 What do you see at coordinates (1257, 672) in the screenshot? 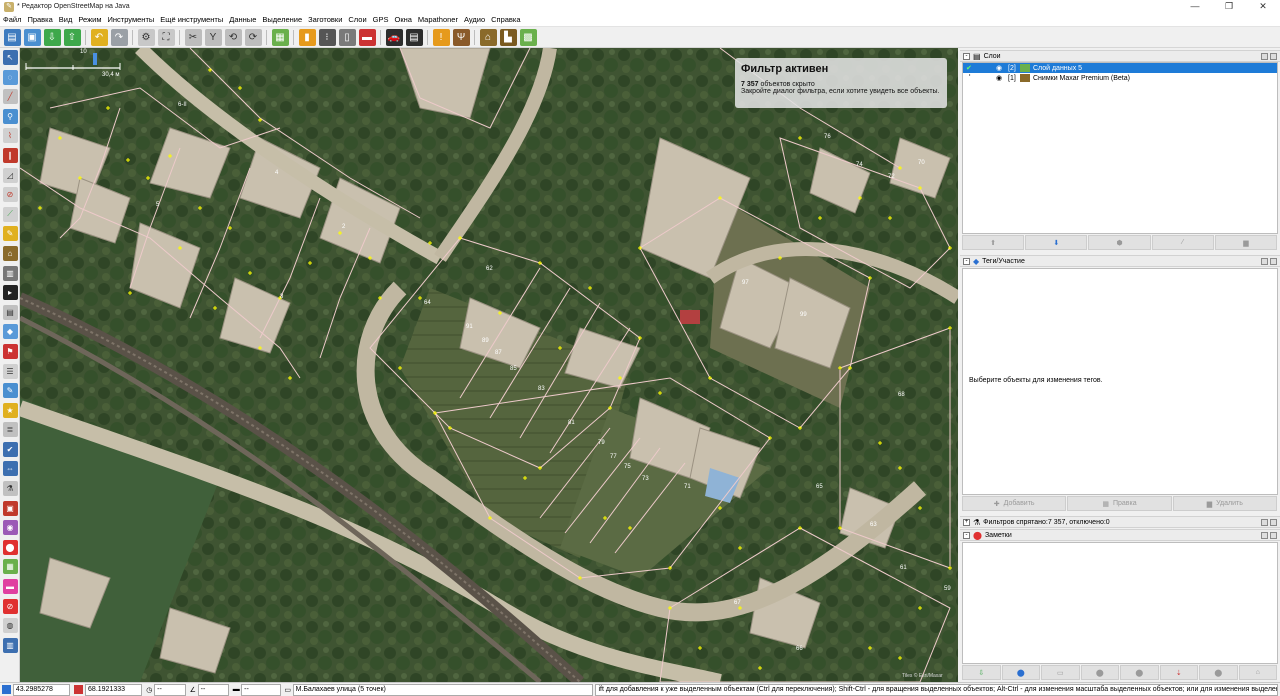
I see `note-settings-button: ⌂` at bounding box center [1257, 672].